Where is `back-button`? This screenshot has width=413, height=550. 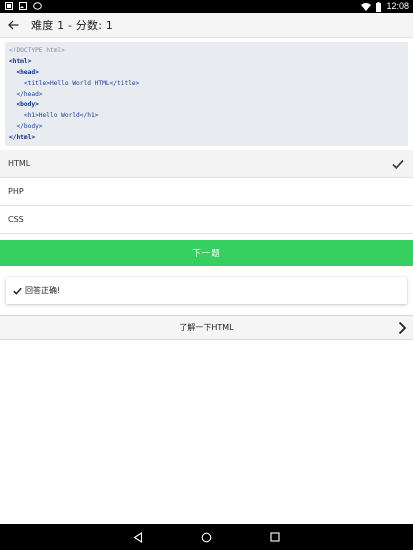 back-button is located at coordinates (13, 25).